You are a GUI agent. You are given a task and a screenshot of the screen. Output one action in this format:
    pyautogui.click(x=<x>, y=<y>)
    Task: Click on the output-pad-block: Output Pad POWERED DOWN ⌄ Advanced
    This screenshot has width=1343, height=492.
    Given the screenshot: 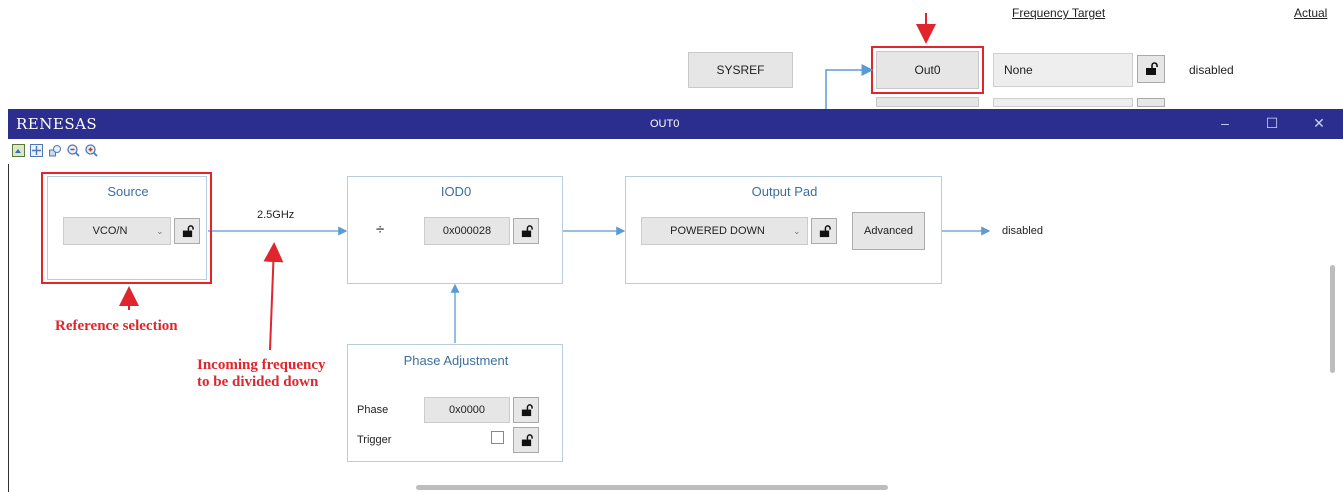 What is the action you would take?
    pyautogui.click(x=783, y=230)
    